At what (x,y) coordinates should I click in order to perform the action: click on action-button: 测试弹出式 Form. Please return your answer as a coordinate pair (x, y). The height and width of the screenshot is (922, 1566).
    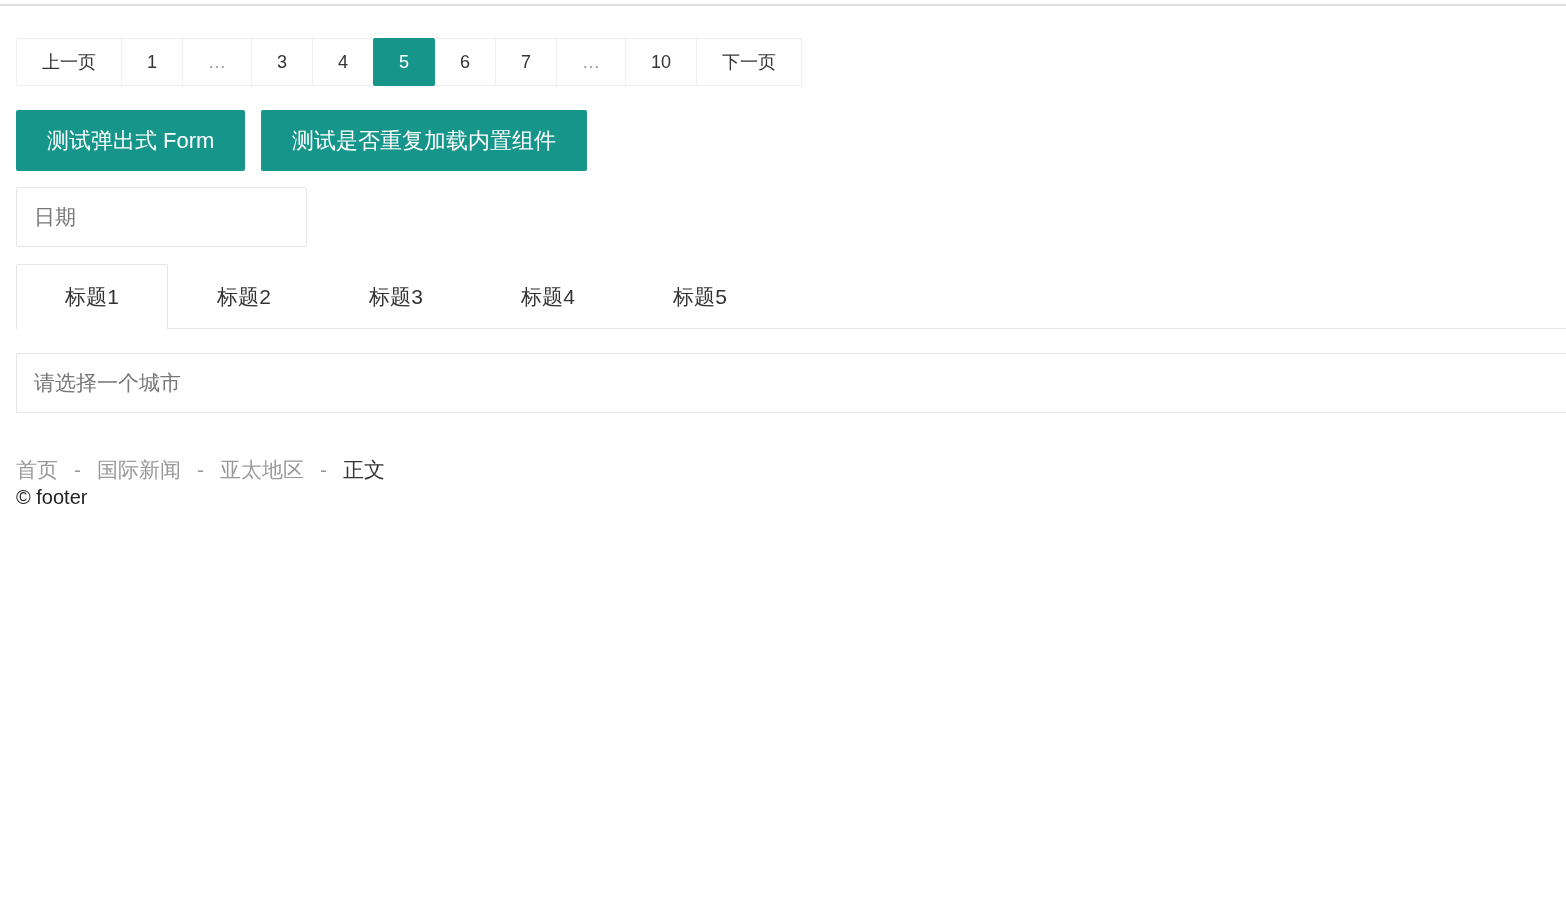
    Looking at the image, I should click on (131, 140).